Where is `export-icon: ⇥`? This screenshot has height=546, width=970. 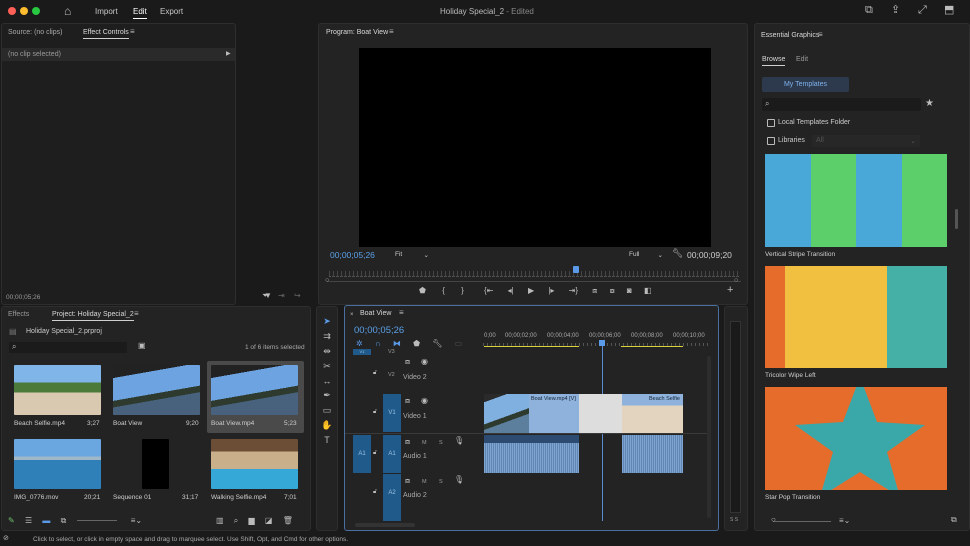 export-icon: ⇥ is located at coordinates (281, 296).